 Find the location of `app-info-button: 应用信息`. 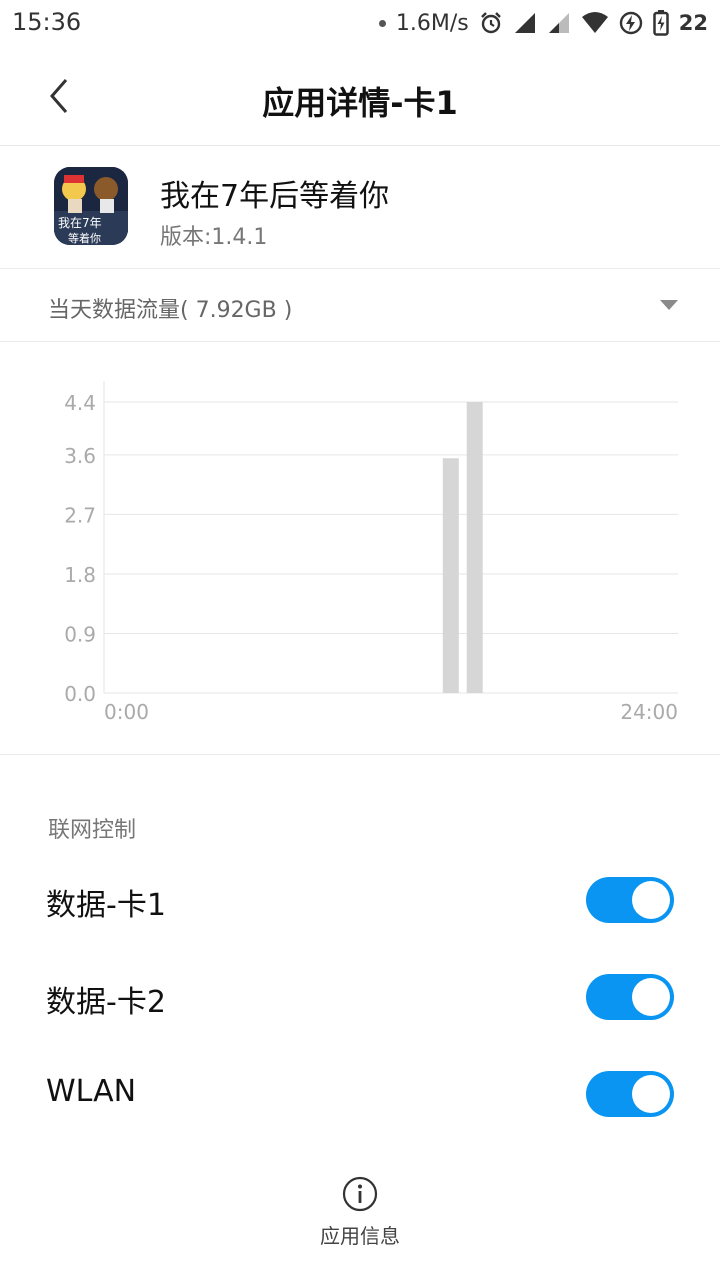

app-info-button: 应用信息 is located at coordinates (360, 1212).